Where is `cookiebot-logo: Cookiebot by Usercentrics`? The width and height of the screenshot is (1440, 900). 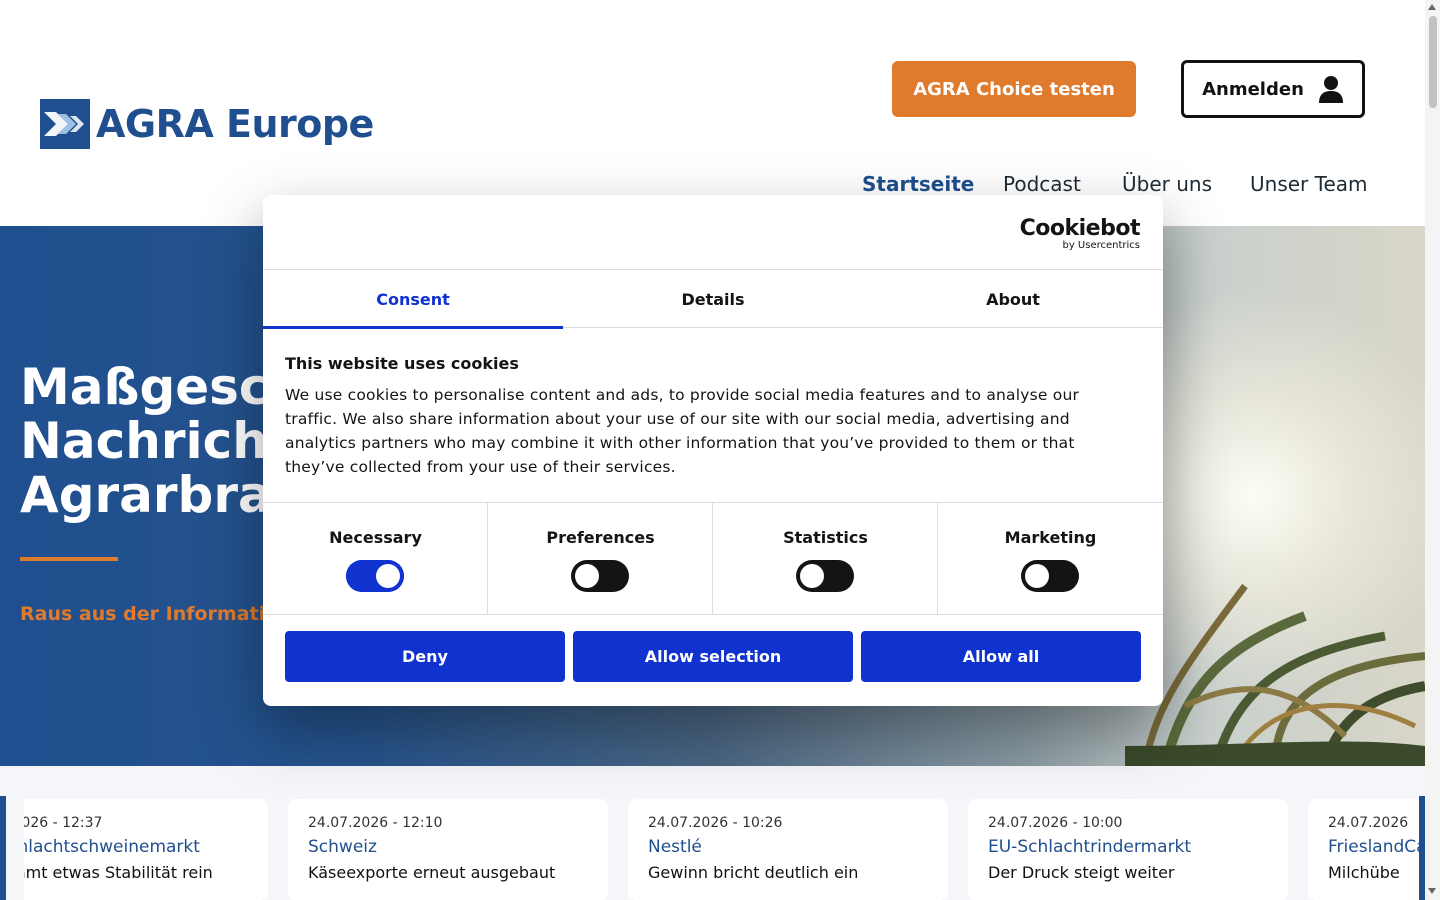 cookiebot-logo: Cookiebot by Usercentrics is located at coordinates (1080, 233).